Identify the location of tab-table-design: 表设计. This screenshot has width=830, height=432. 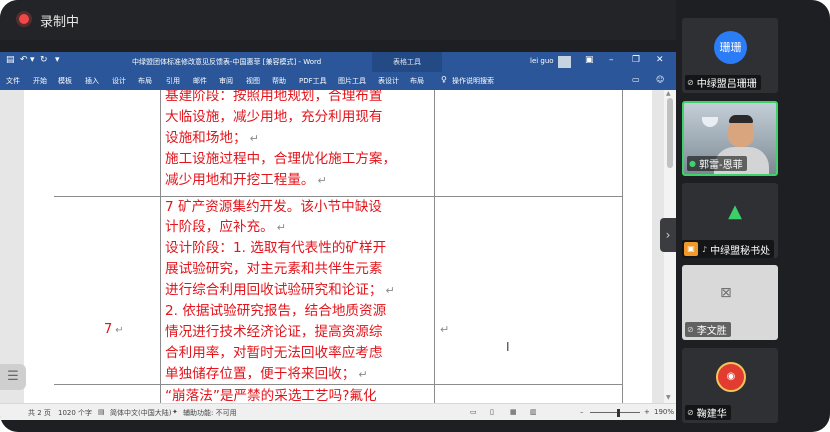
(388, 81).